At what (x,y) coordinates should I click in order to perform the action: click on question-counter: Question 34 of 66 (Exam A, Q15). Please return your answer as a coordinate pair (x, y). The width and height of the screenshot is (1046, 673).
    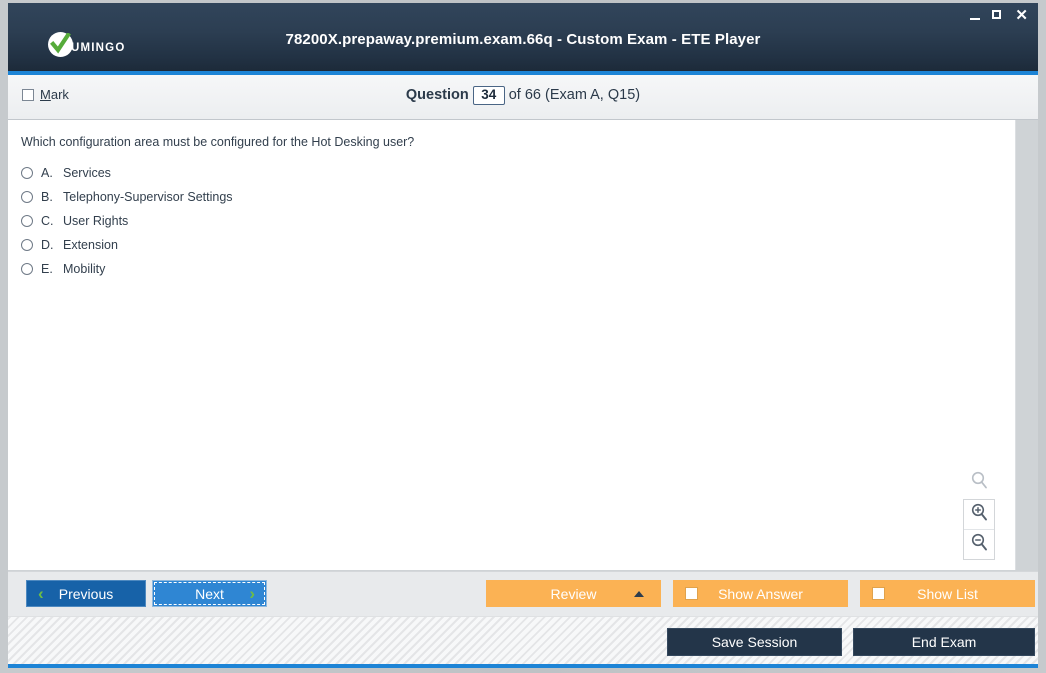
    Looking at the image, I should click on (523, 95).